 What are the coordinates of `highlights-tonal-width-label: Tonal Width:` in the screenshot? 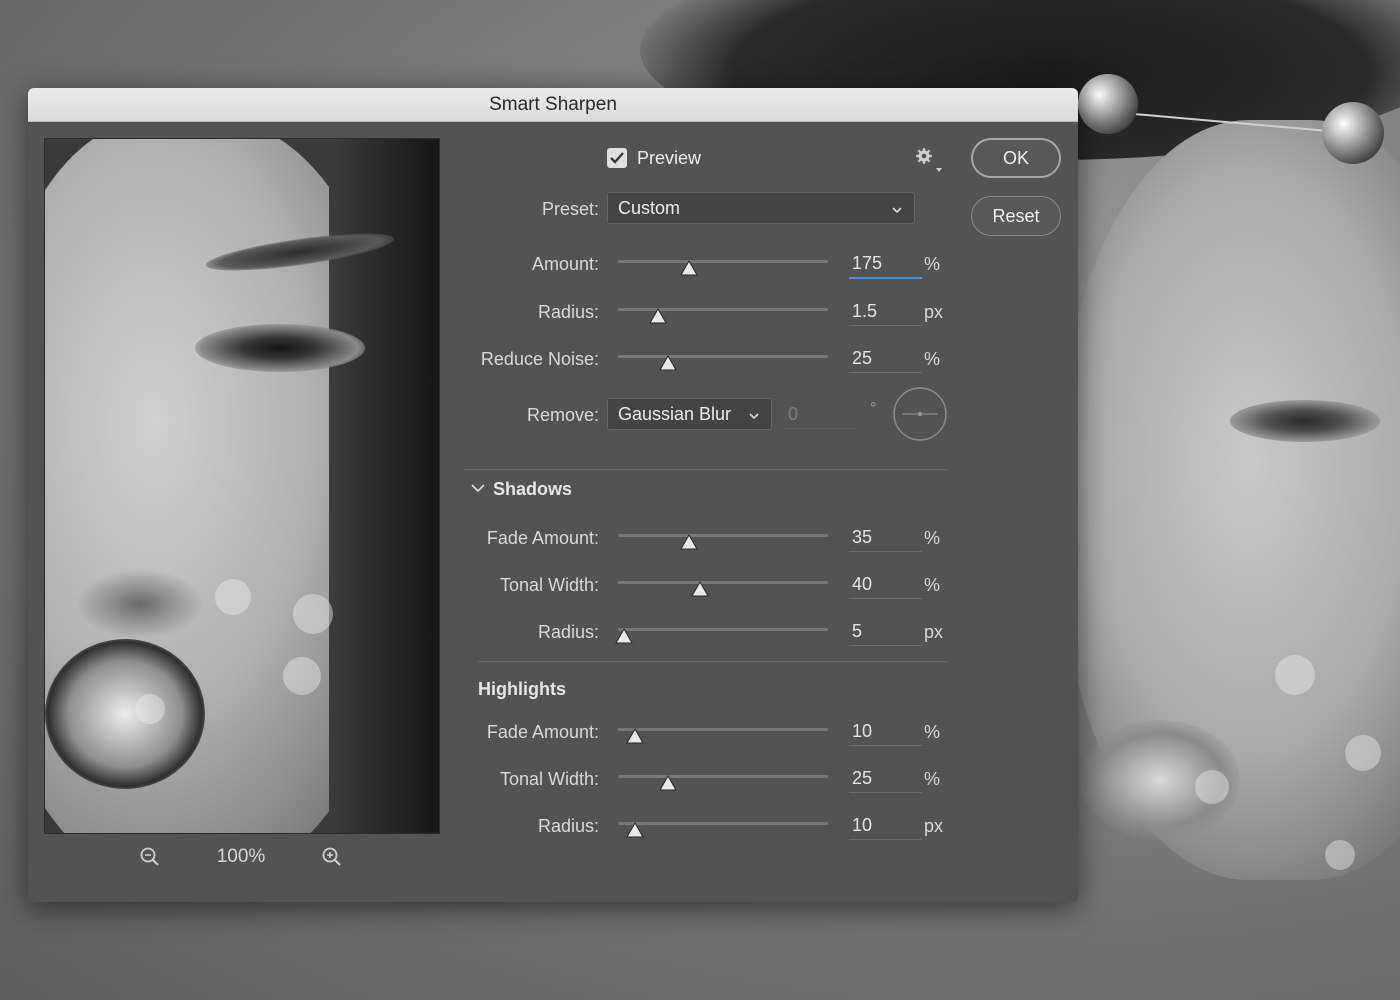 It's located at (549, 779).